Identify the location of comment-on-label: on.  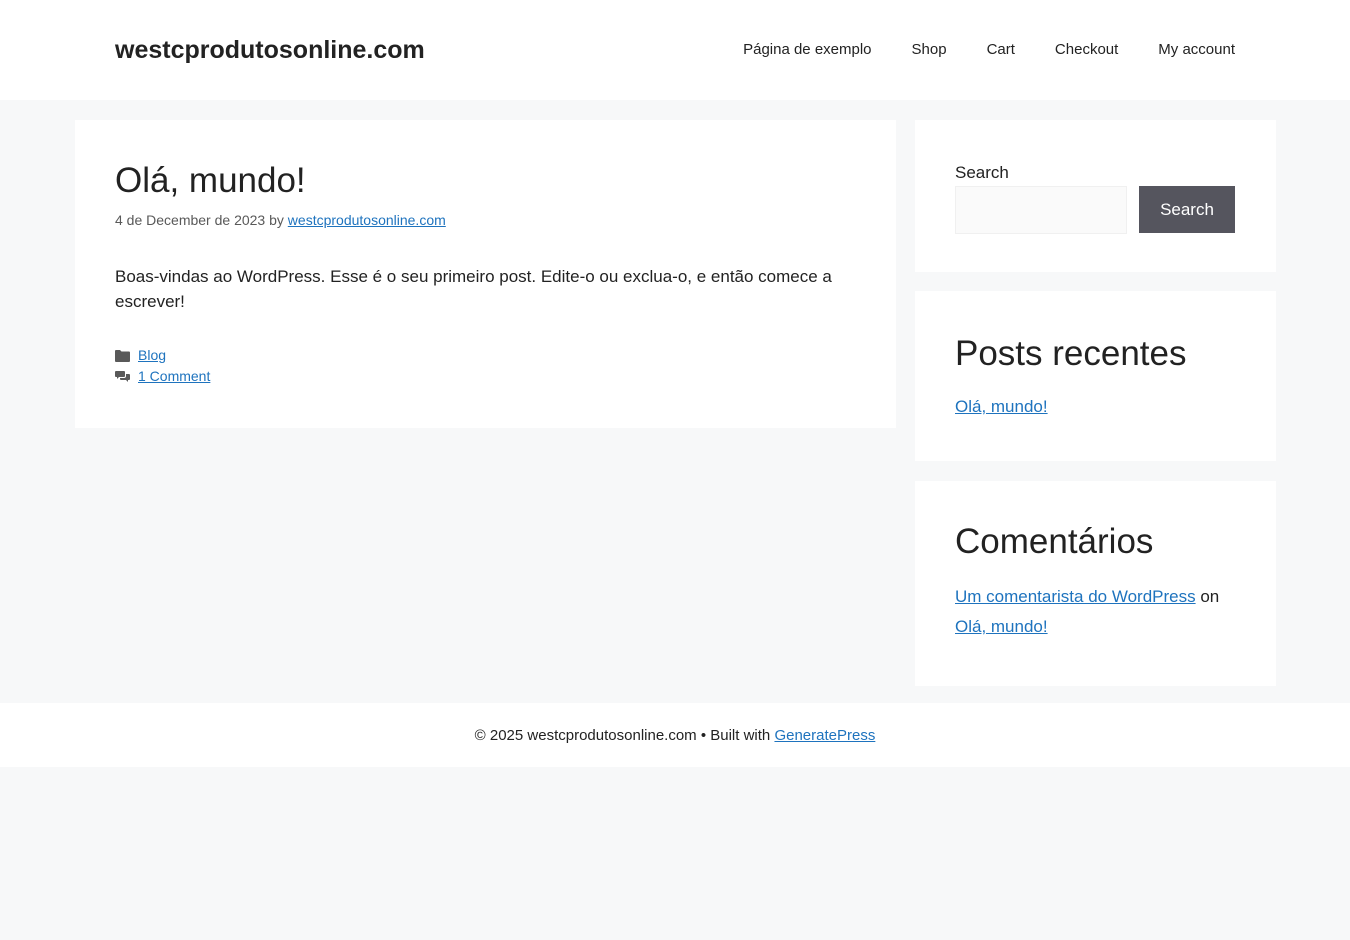
(1210, 596).